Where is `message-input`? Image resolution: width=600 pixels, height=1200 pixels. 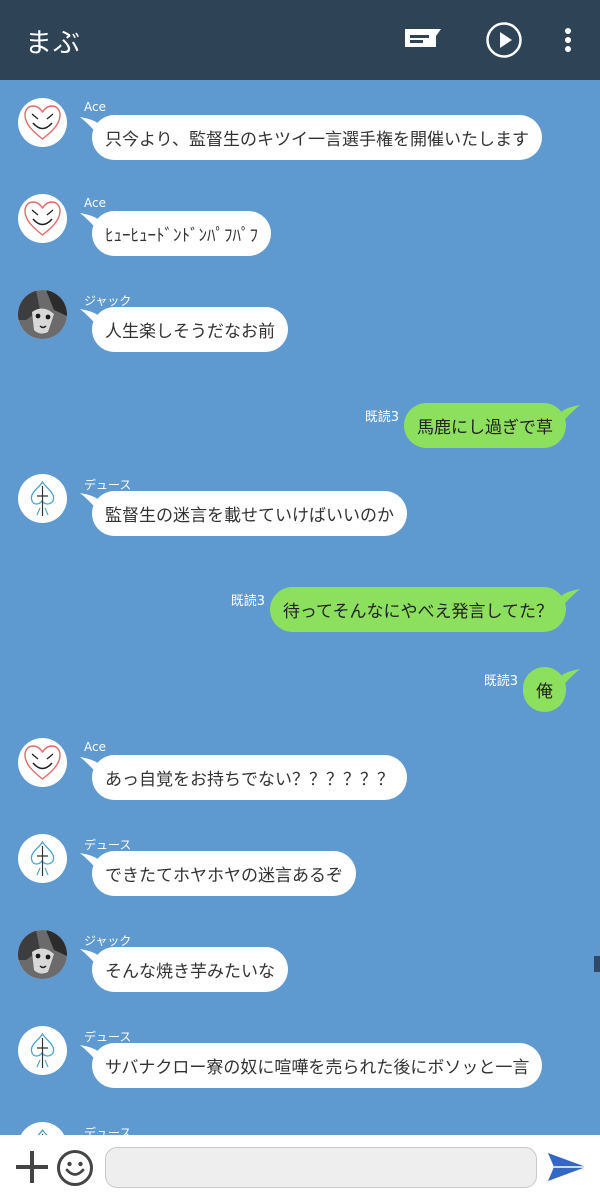 message-input is located at coordinates (321, 1167).